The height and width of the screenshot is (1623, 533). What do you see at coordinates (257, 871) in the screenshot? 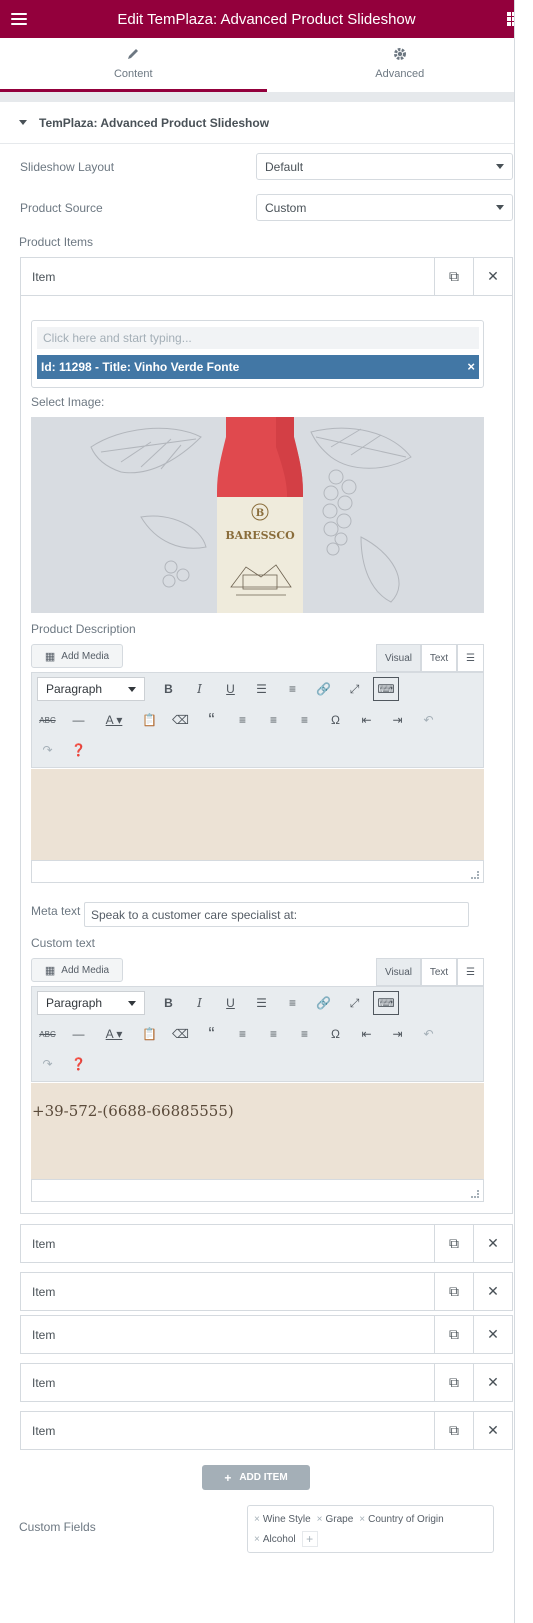
I see `editor-statusbar` at bounding box center [257, 871].